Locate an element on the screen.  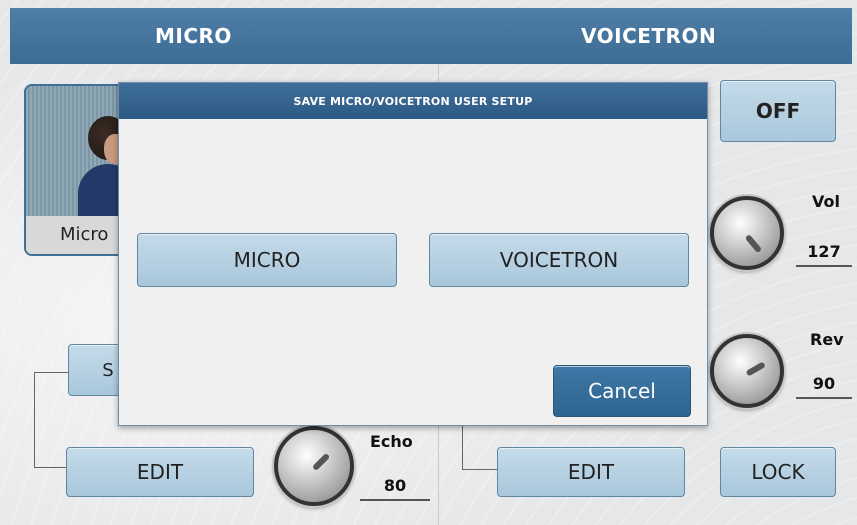
vol-knob-icon is located at coordinates (747, 233).